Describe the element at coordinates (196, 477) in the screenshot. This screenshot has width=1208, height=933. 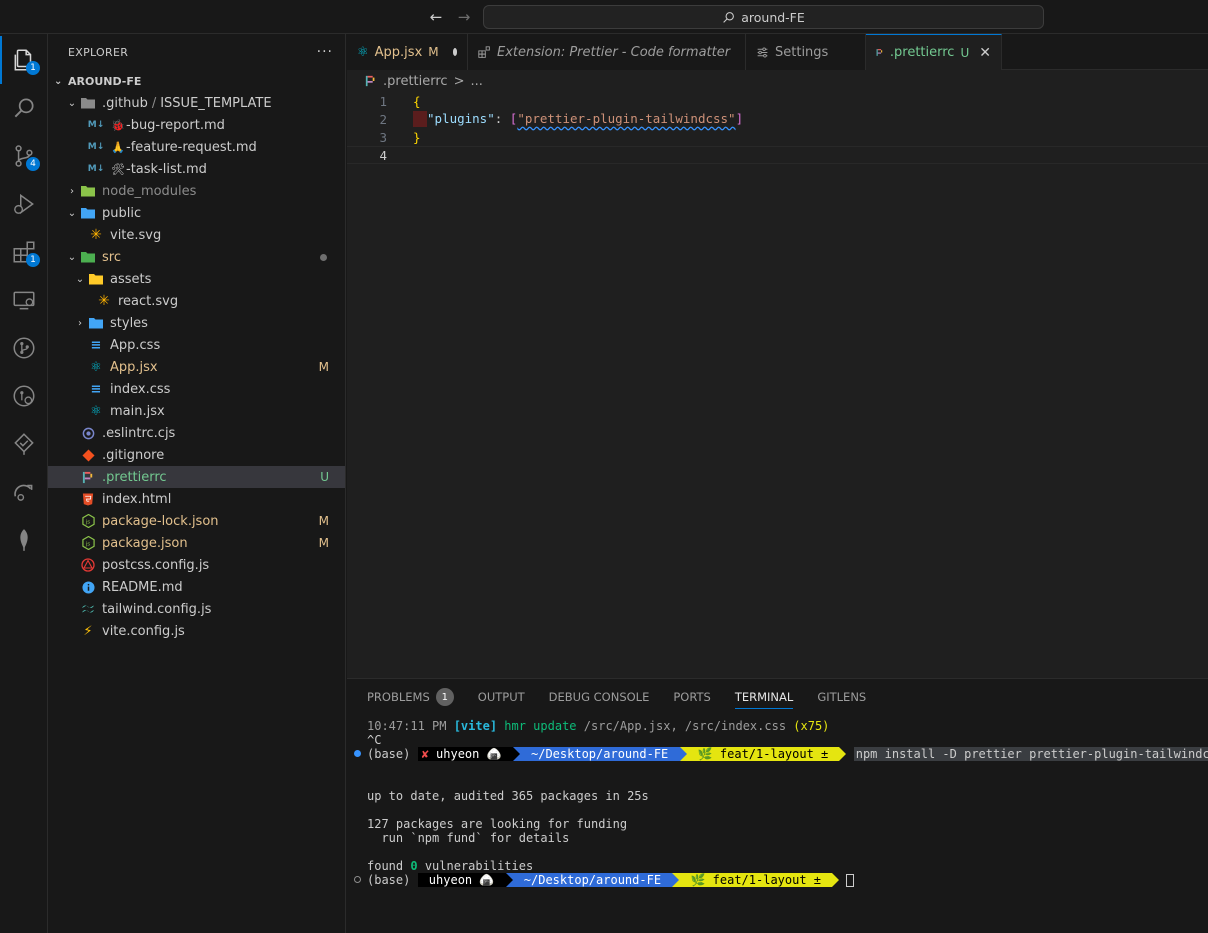
I see `tree-file-prettierrc: .prettierrc U` at that location.